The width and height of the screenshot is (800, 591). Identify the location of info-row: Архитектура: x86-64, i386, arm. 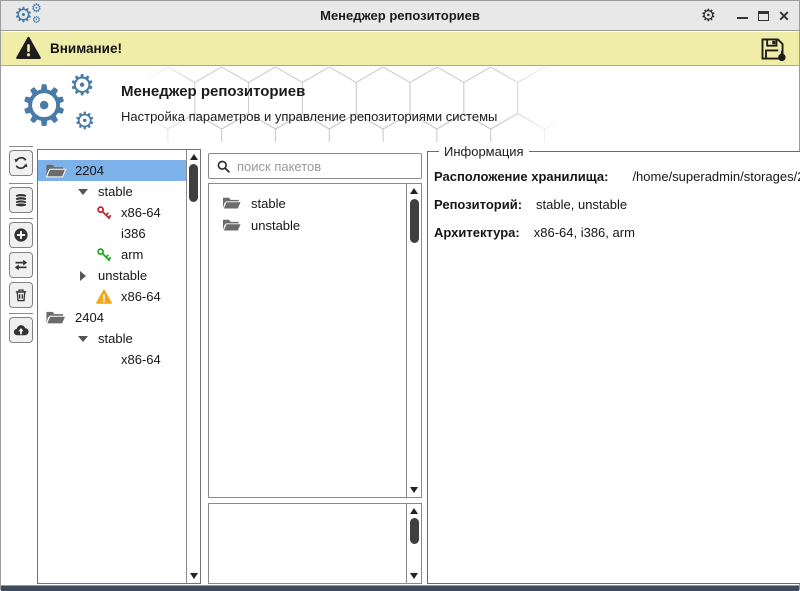
(617, 232).